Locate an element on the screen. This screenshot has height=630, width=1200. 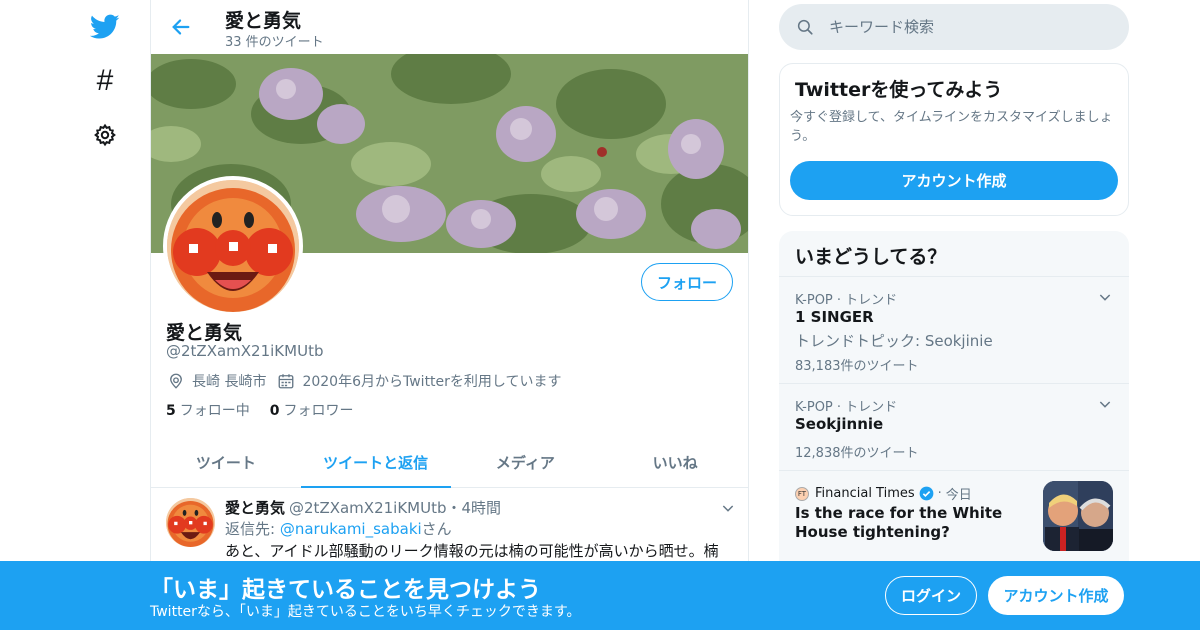
reply-prefix: 返信先: is located at coordinates (252, 529).